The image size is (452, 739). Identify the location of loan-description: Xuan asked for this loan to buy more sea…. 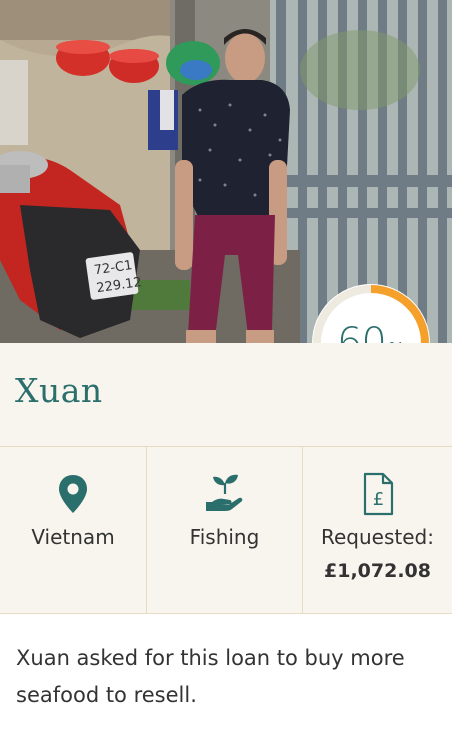
(210, 676).